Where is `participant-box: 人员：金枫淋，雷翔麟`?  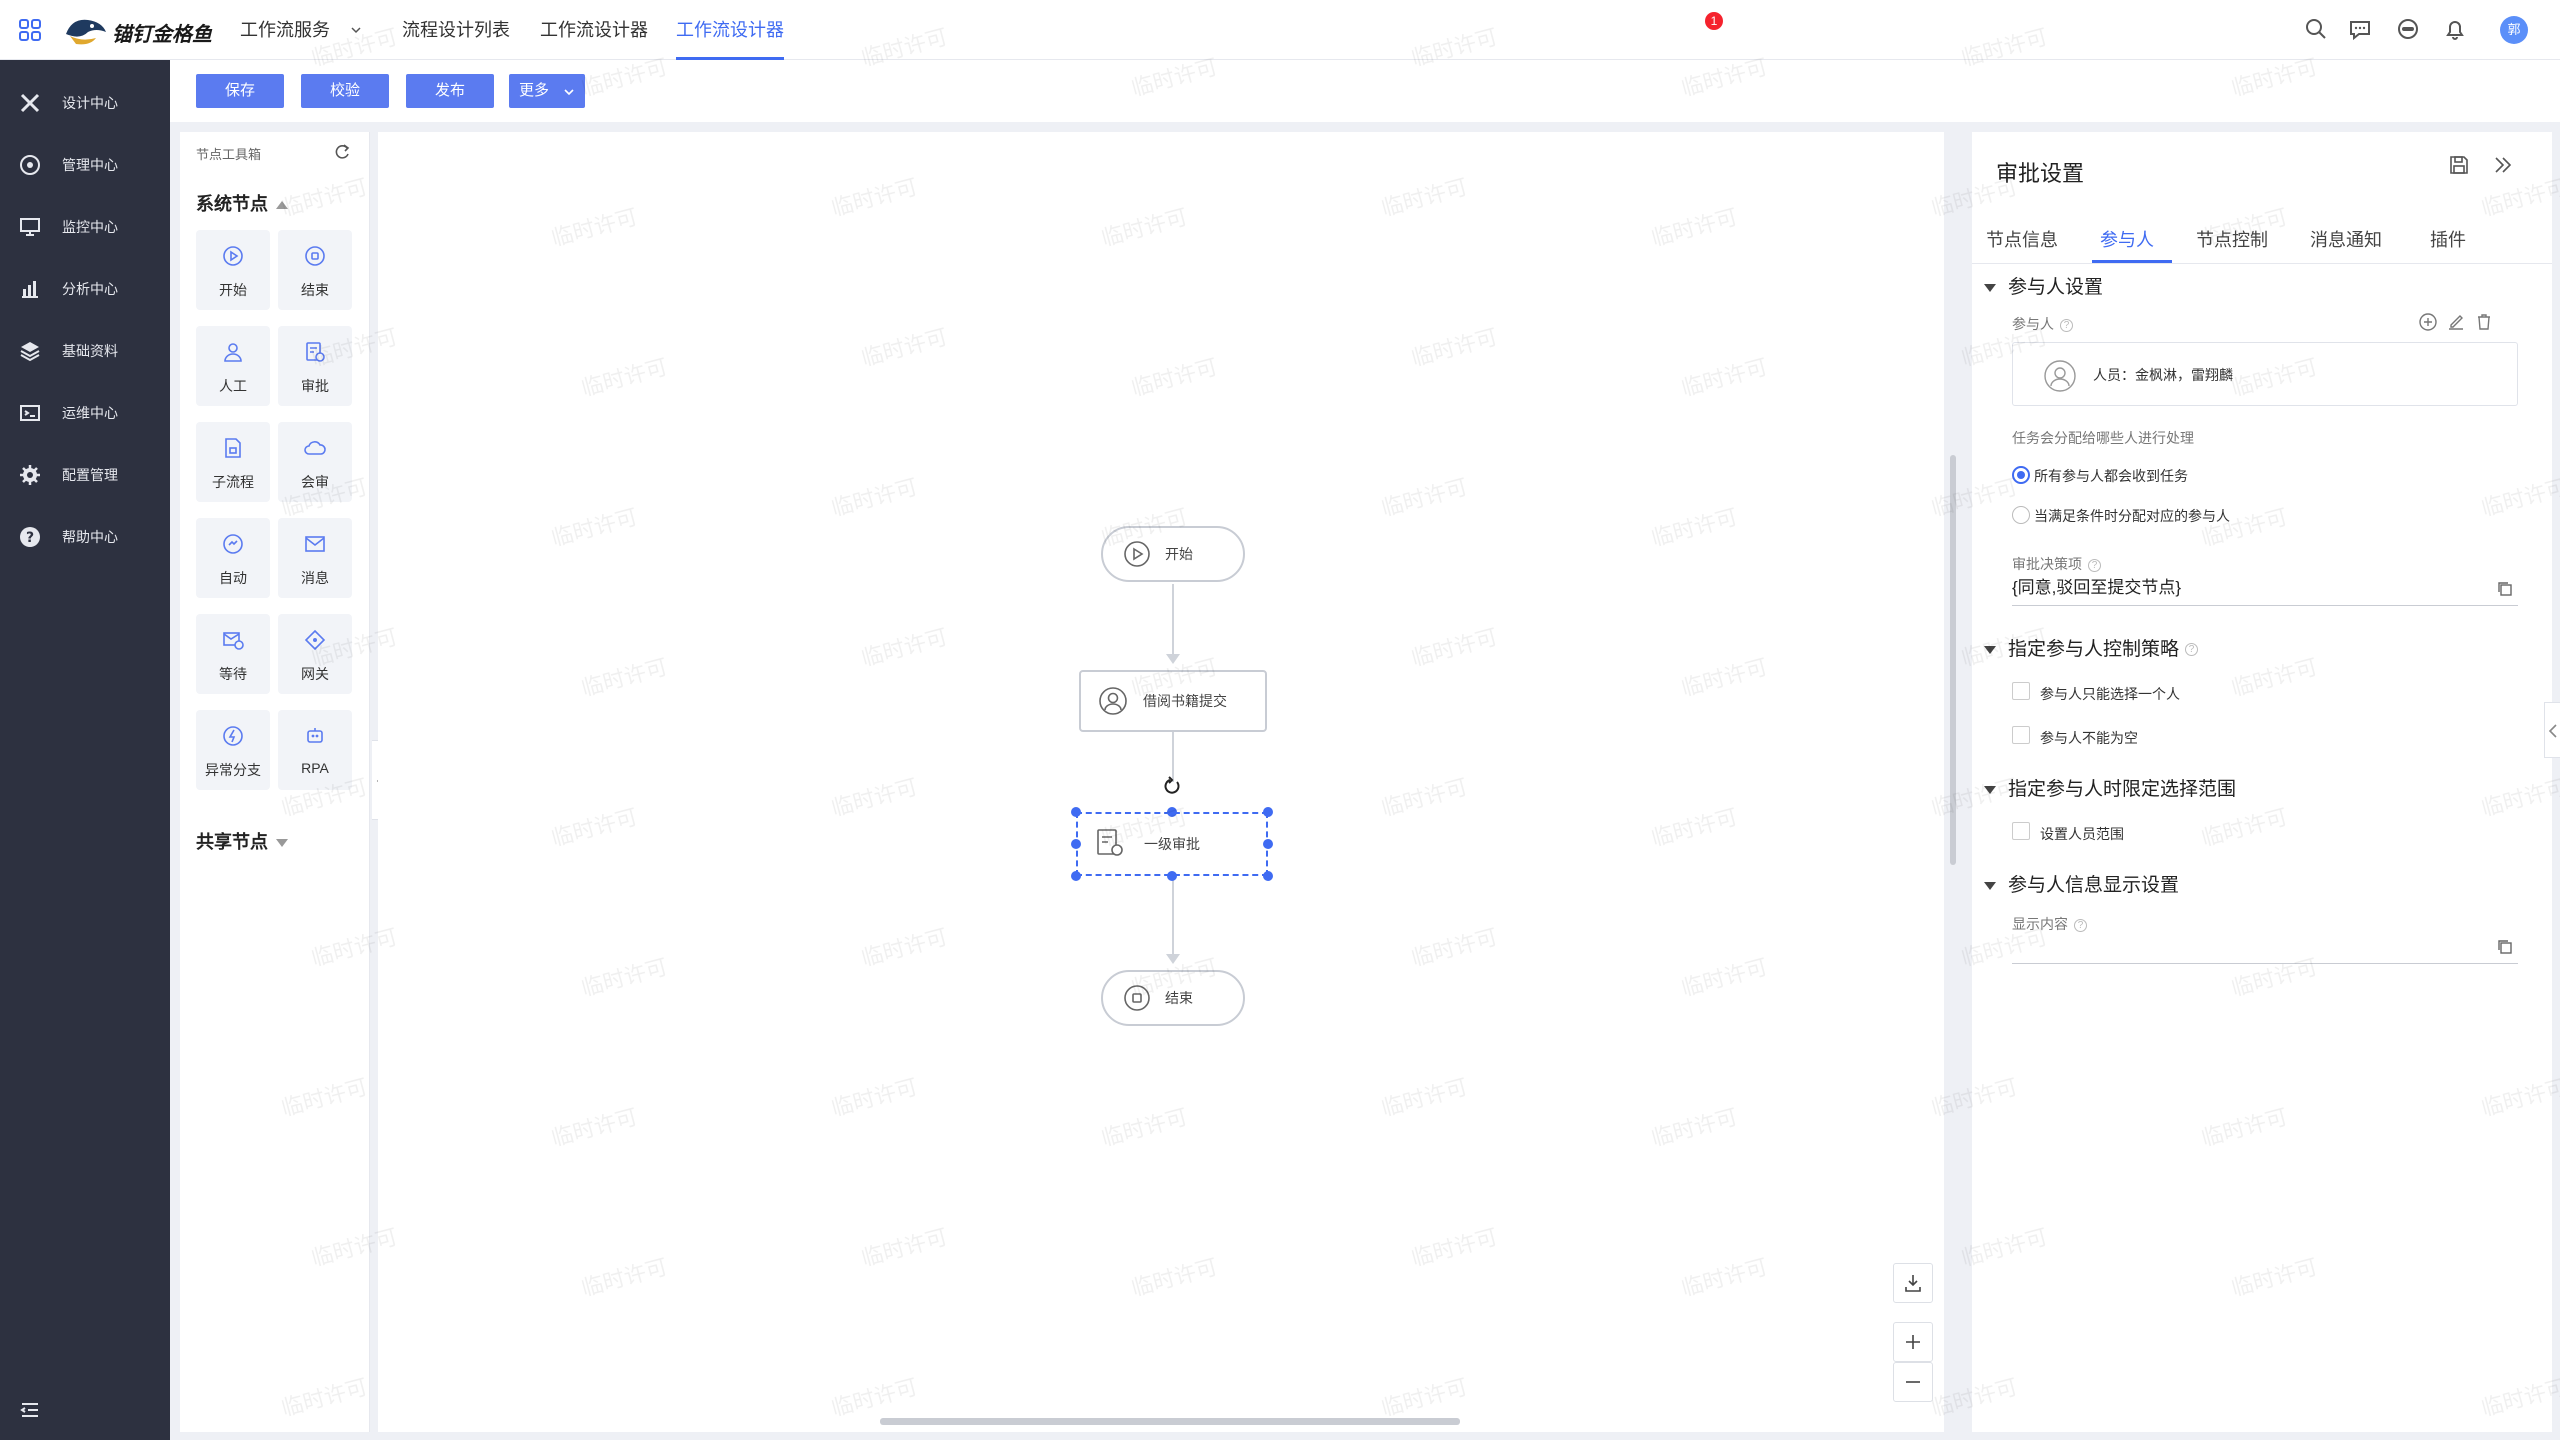
participant-box: 人员：金枫淋，雷翔麟 is located at coordinates (2265, 374).